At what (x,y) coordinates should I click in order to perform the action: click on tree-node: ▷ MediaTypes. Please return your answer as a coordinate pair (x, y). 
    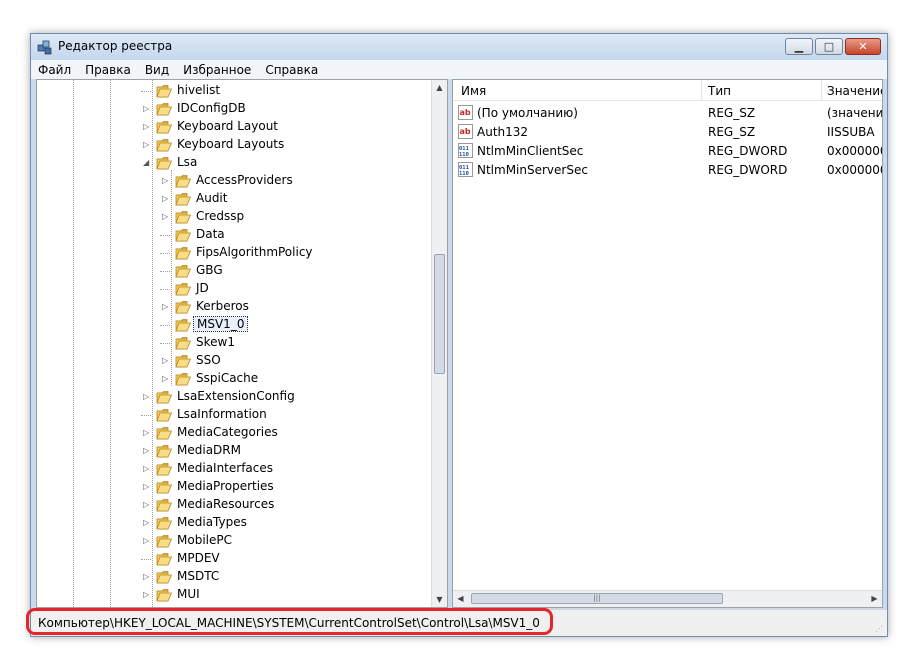
    Looking at the image, I should click on (235, 523).